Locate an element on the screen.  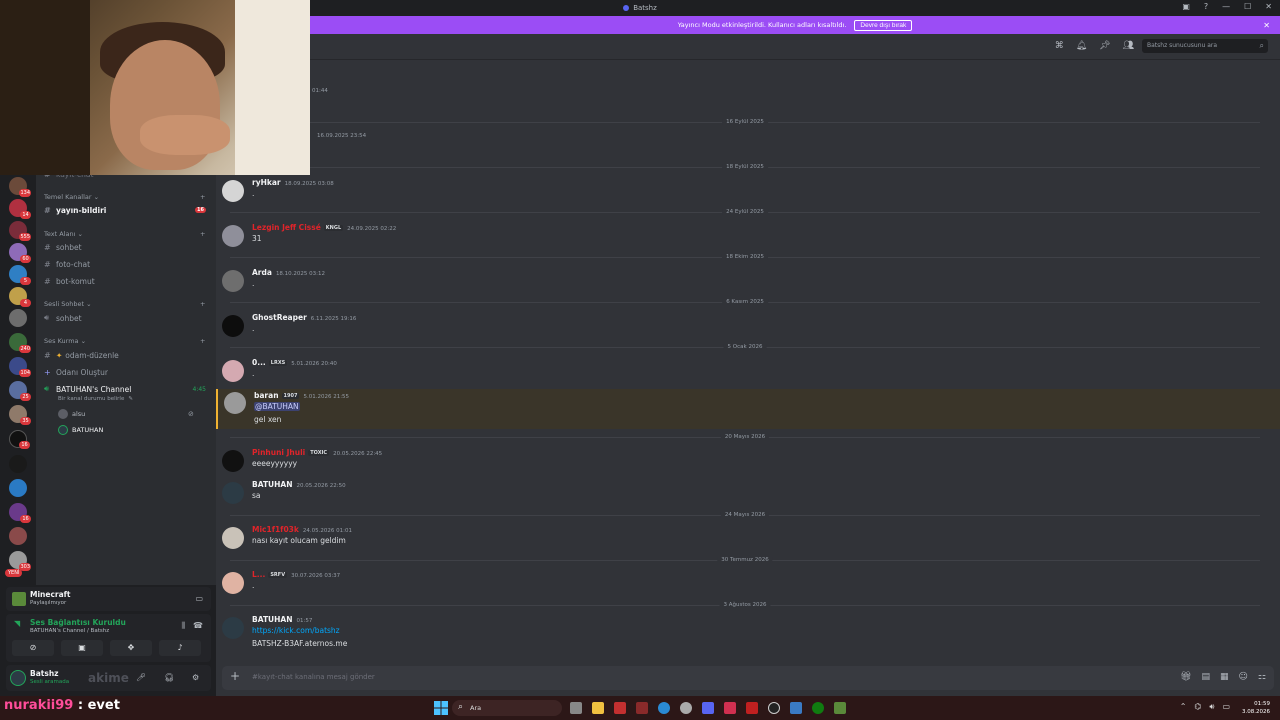
battery-icon: ▭ is located at coordinates (1226, 707).